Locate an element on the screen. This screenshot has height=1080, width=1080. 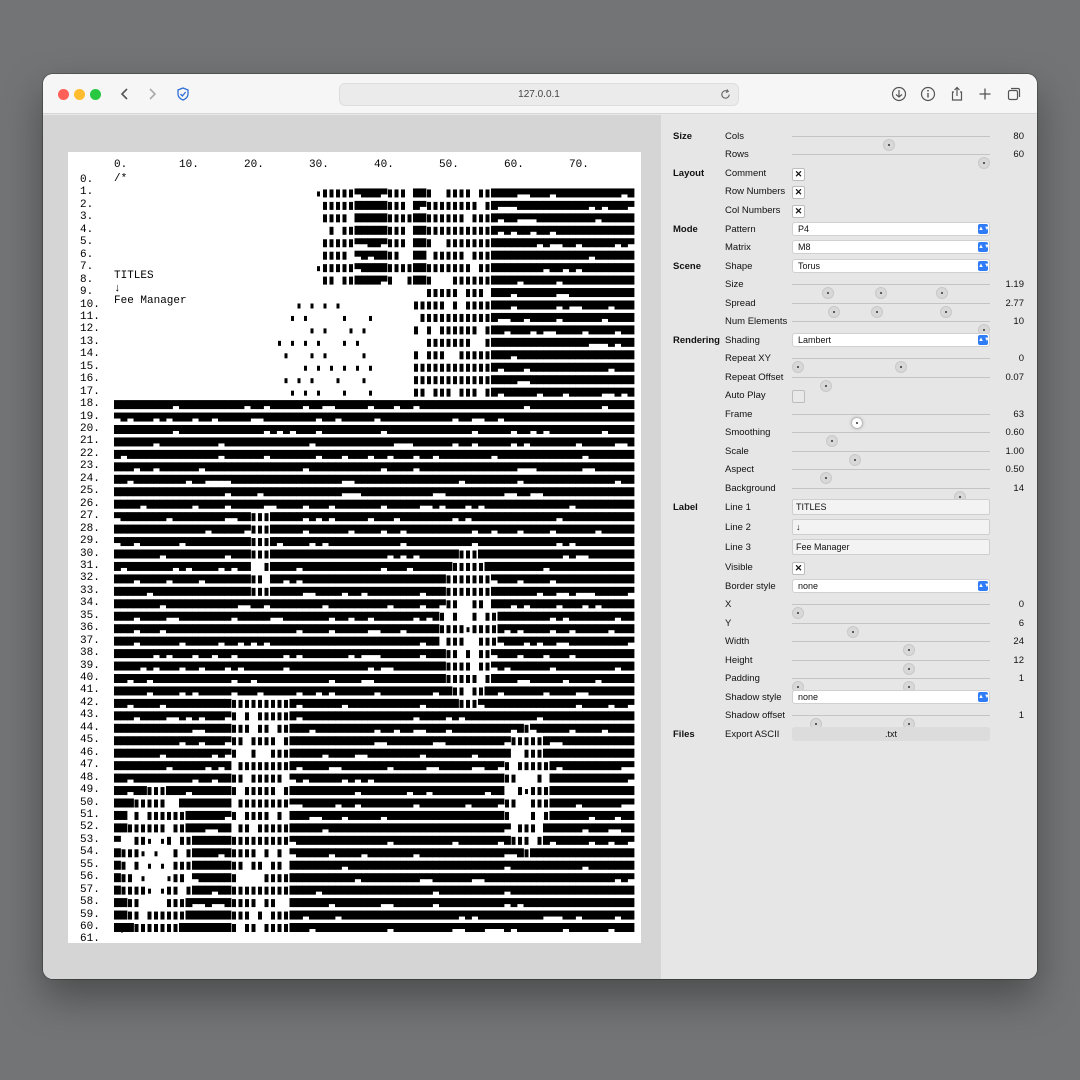
privacy-shield-button is located at coordinates (183, 94).